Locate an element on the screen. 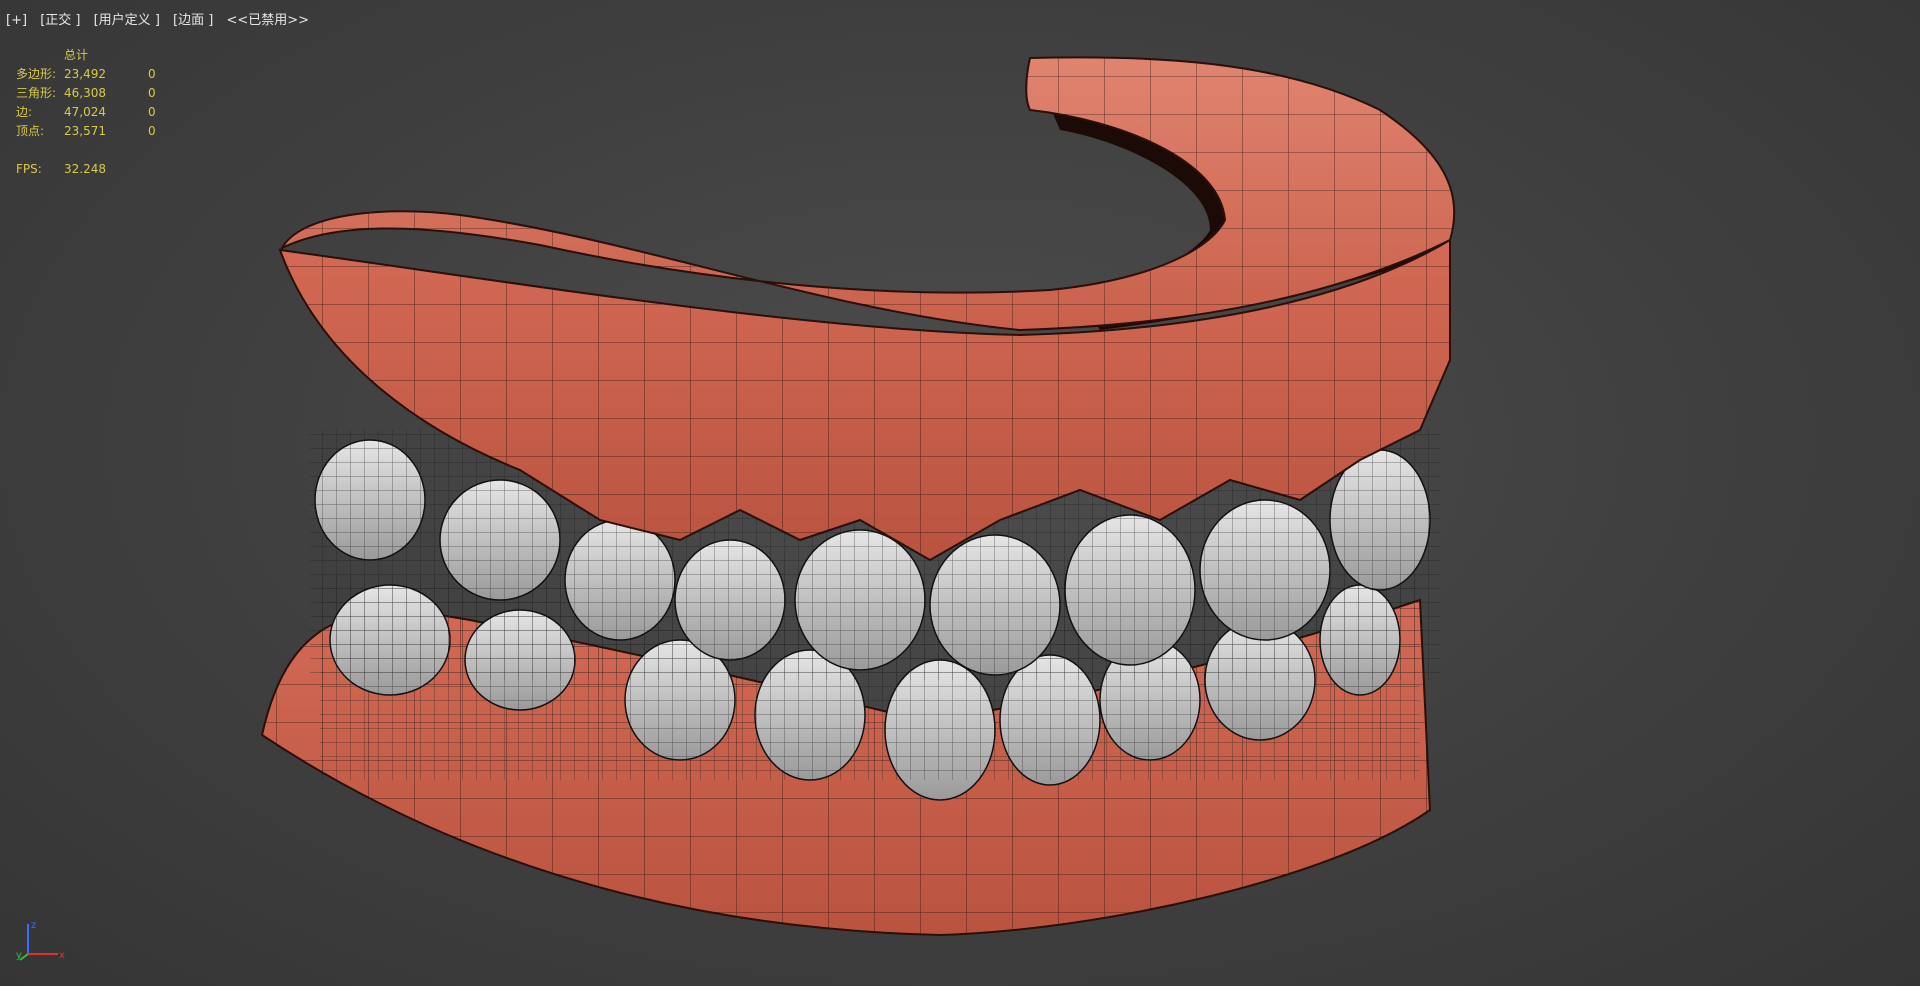 The height and width of the screenshot is (986, 1920). stats-header-total: 总计 is located at coordinates (76, 55).